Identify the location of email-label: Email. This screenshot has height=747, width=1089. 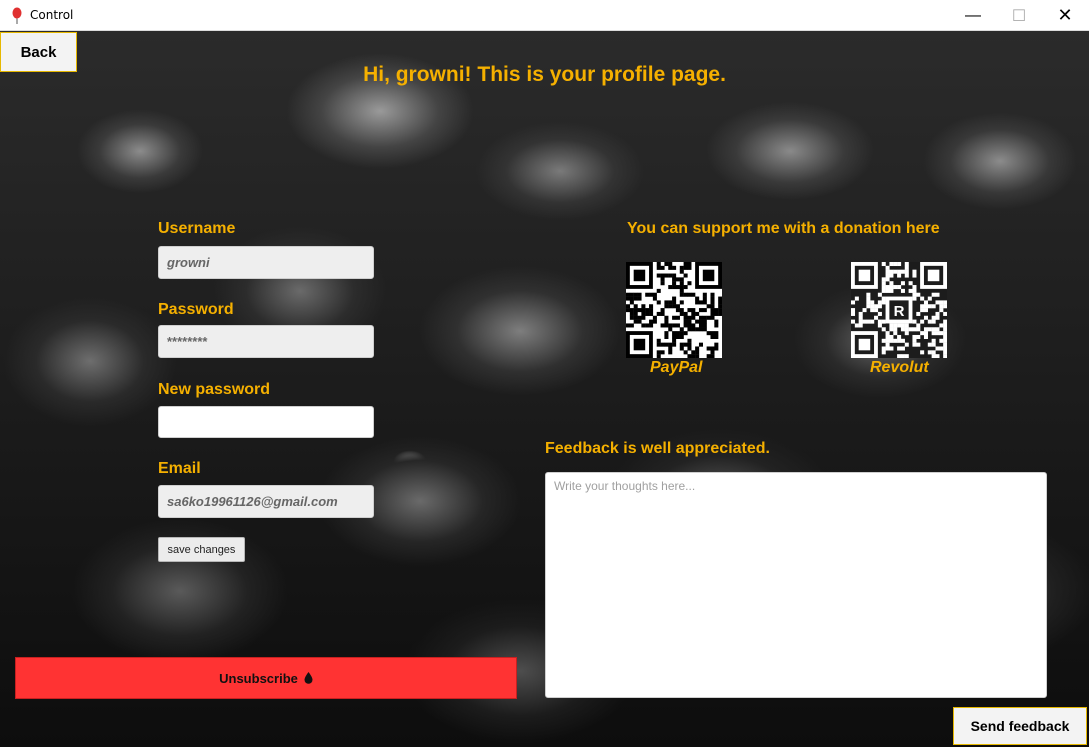
(179, 468).